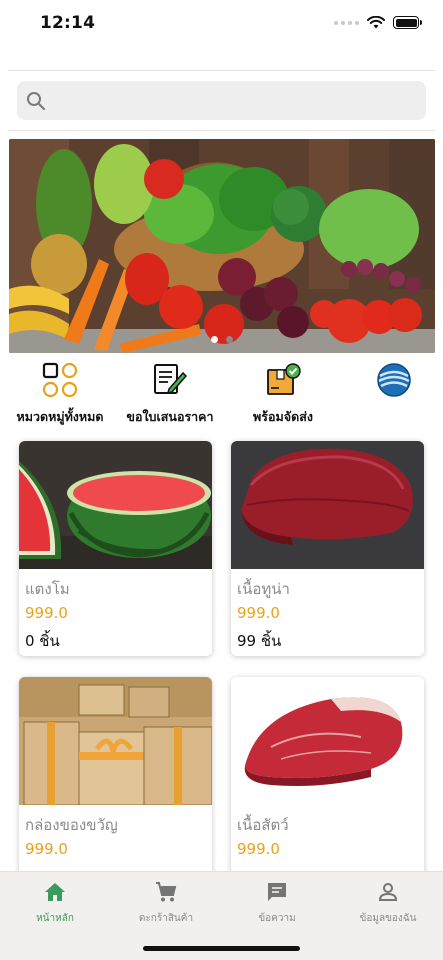  Describe the element at coordinates (394, 380) in the screenshot. I see `globe-icon` at that location.